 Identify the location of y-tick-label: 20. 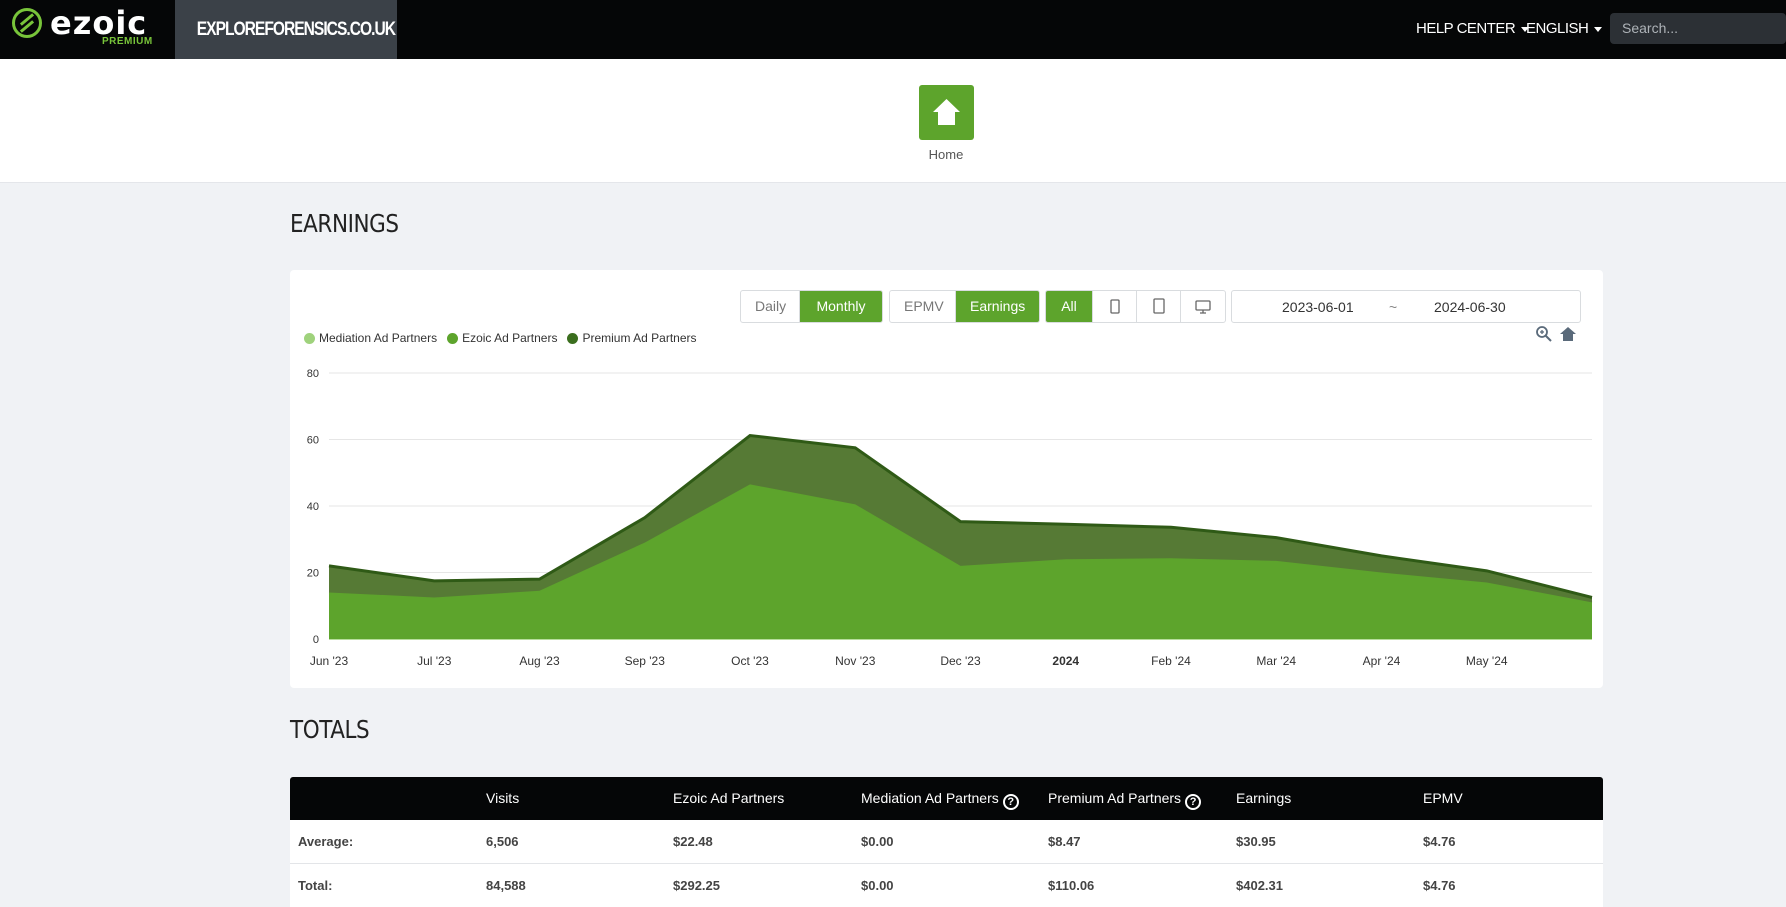
(313, 574).